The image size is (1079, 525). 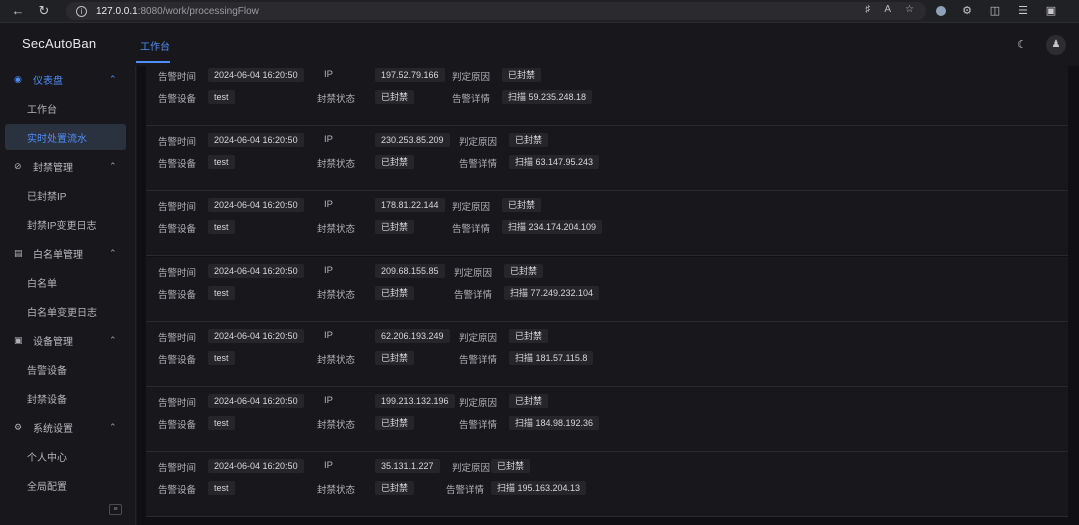 I want to click on sidebar-item-whitelist: 白名单, so click(x=65, y=282).